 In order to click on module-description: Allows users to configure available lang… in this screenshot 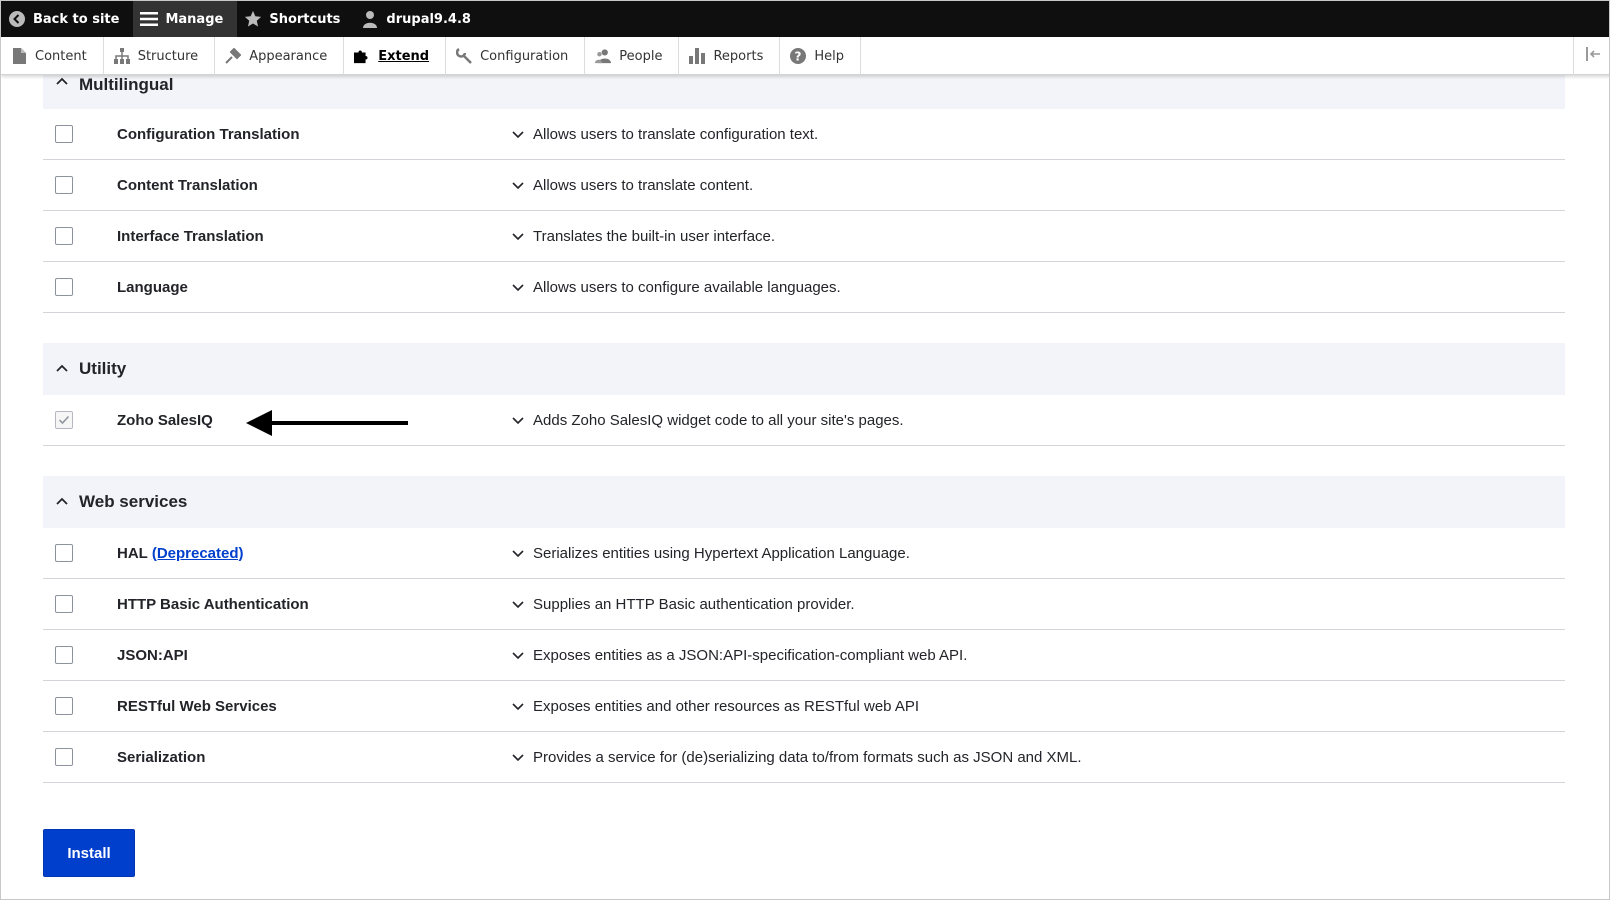, I will do `click(687, 287)`.